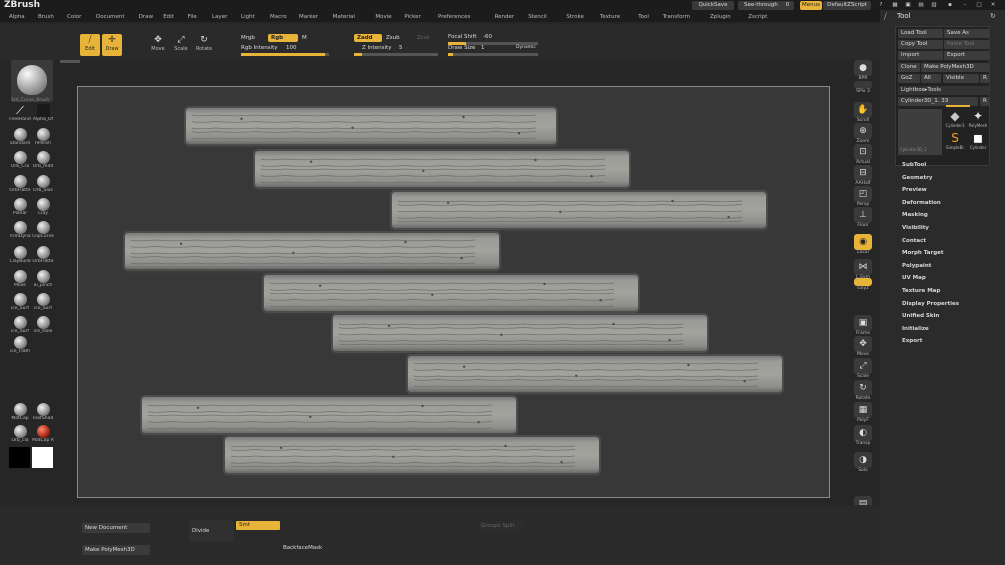 The height and width of the screenshot is (565, 1005). Describe the element at coordinates (20, 434) in the screenshot. I see `material-orb-clay-mat: Orb_cla` at that location.